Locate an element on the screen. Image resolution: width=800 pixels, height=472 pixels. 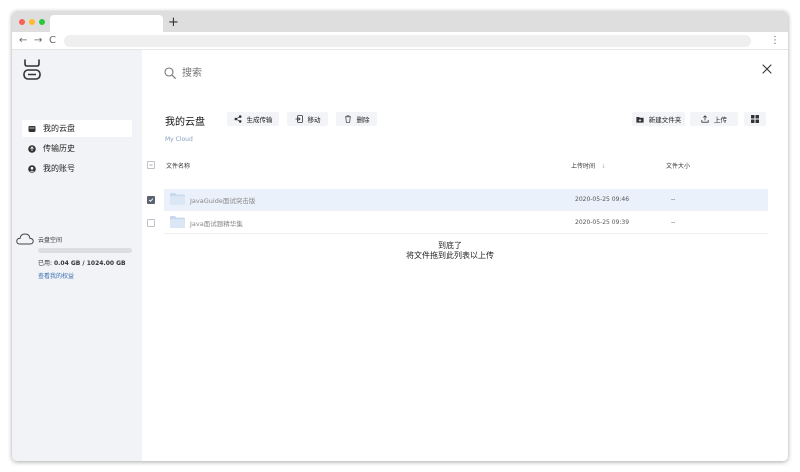
column-header-name: 文件名称 is located at coordinates (178, 165).